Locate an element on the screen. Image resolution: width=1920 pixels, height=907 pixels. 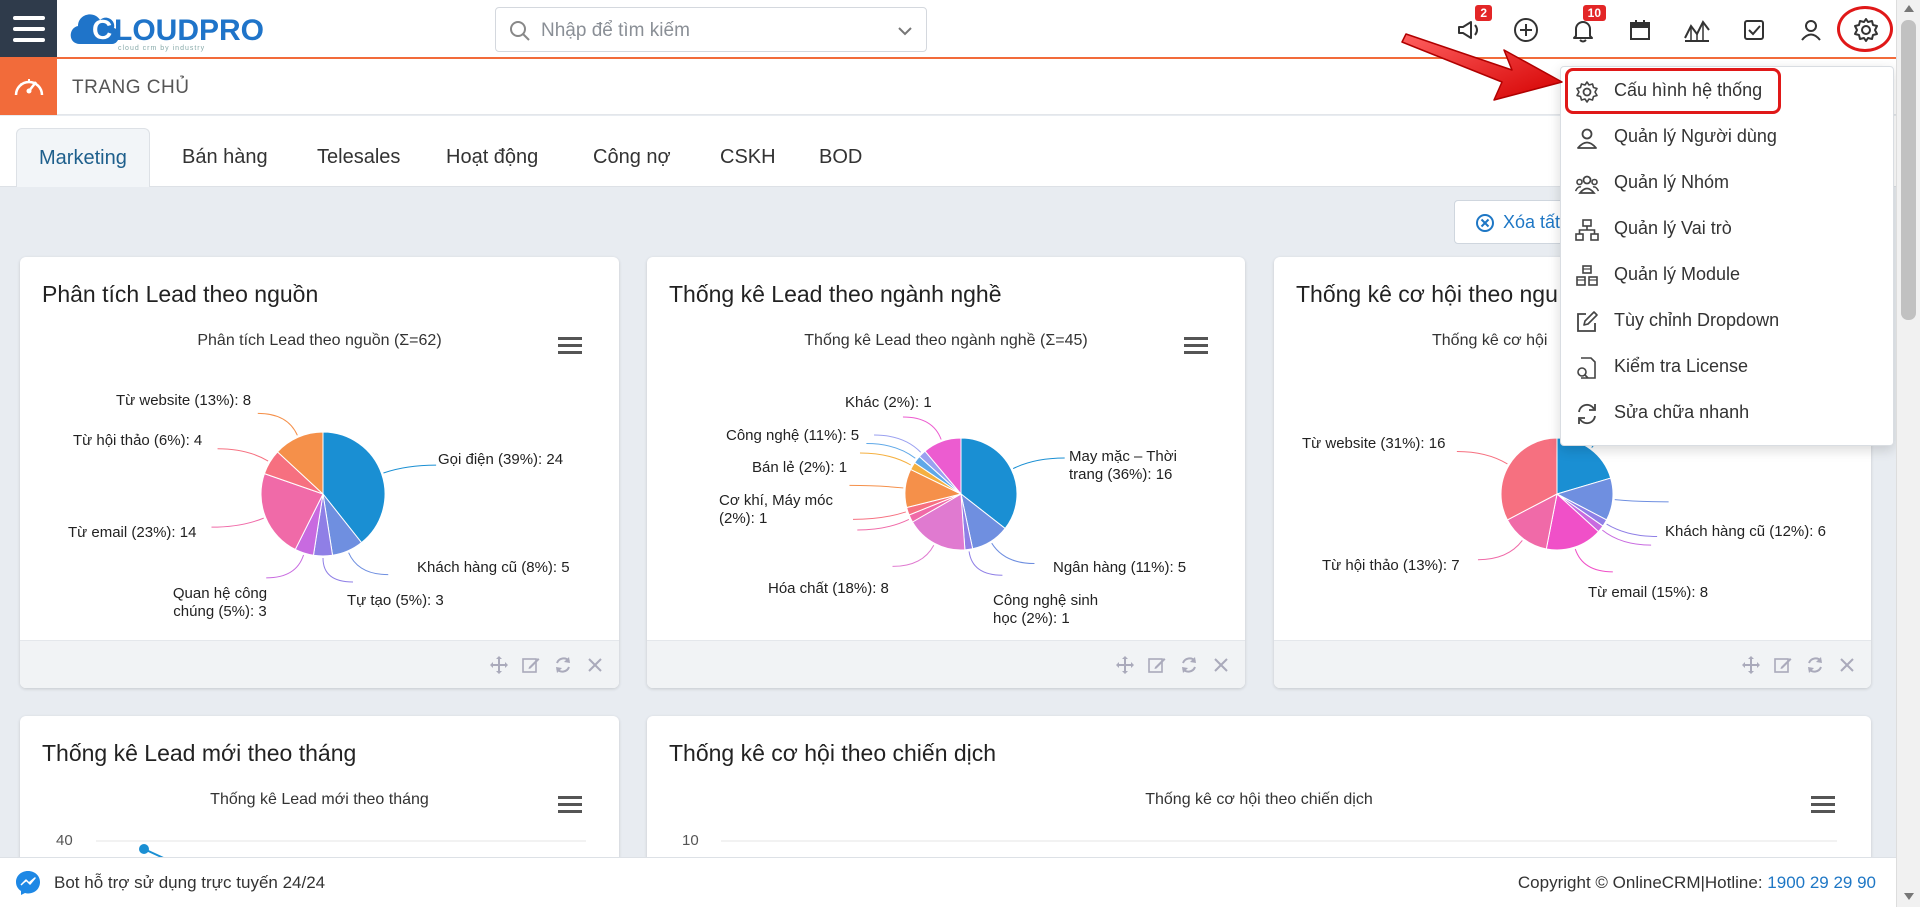
menu-item-label: Tùy chỉnh Dropdown is located at coordinates (1697, 320).